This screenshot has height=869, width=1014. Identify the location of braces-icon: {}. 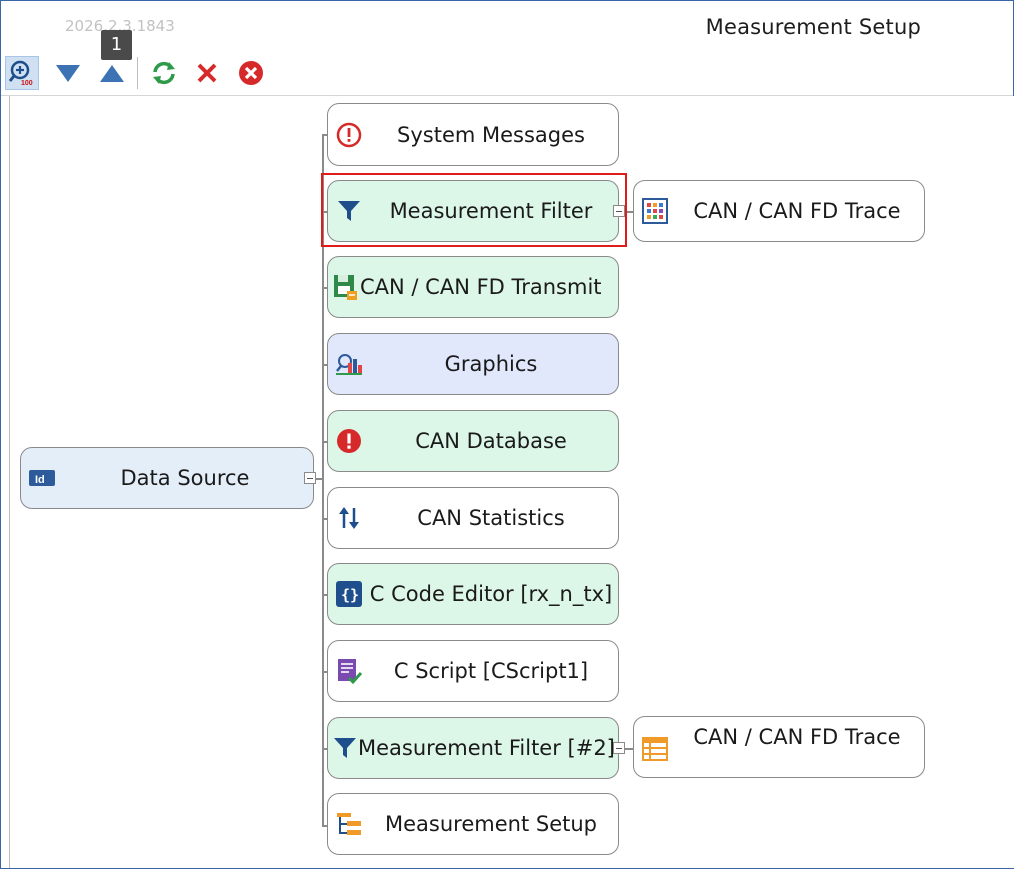
(349, 594).